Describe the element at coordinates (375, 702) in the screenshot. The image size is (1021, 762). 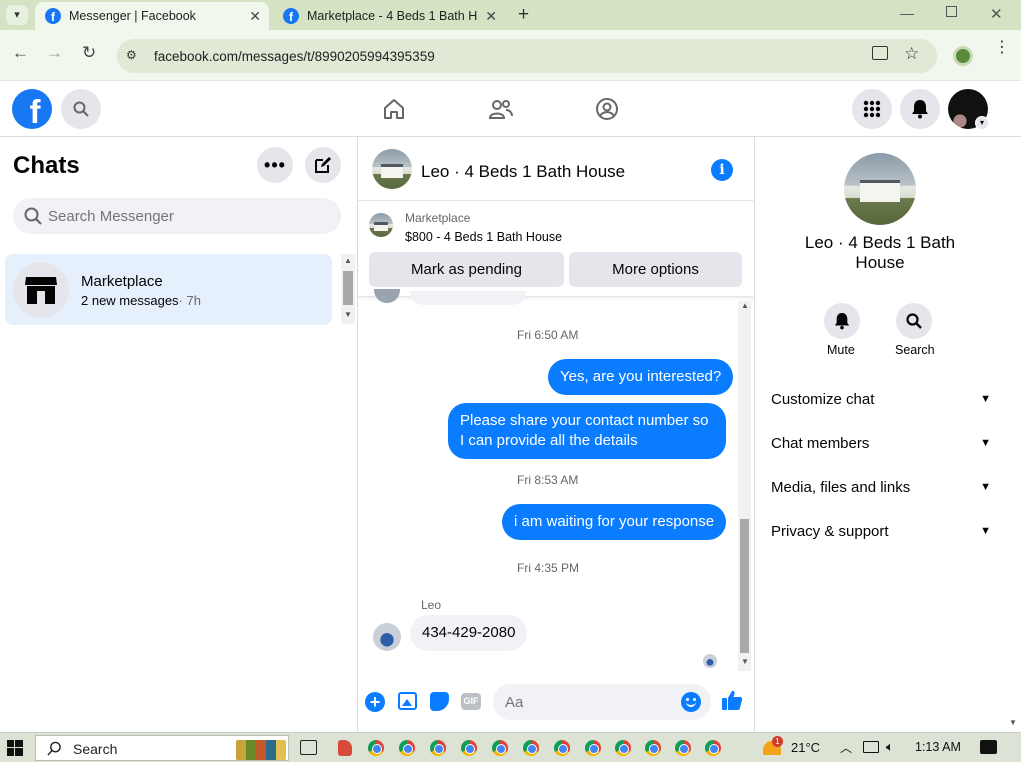
I see `more-actions-plus-icon: +` at that location.